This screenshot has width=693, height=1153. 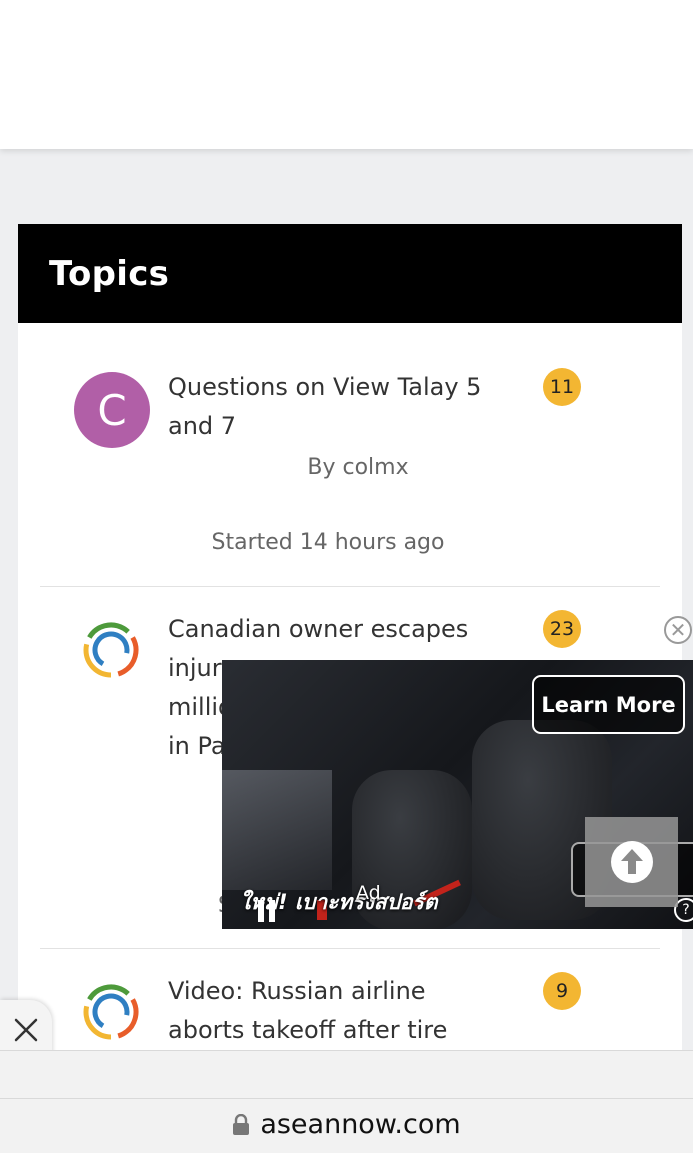 I want to click on lock-icon, so click(x=241, y=1124).